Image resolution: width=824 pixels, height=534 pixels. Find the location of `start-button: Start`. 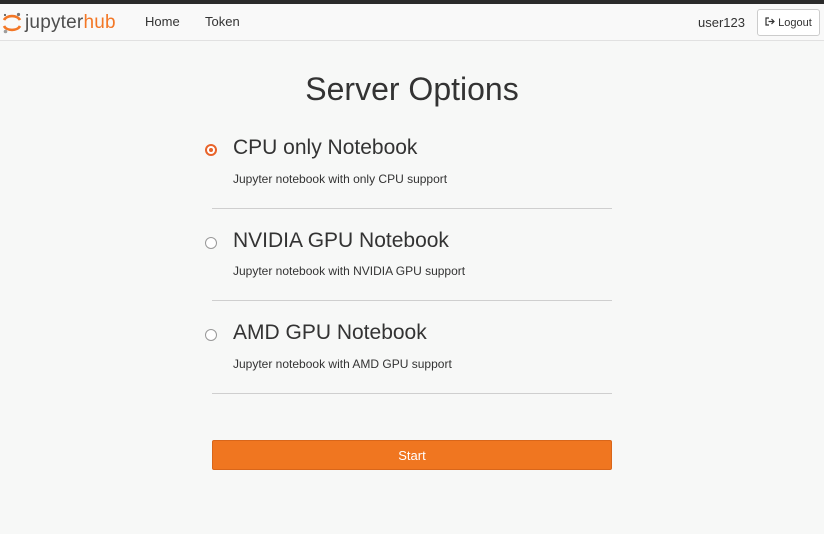

start-button: Start is located at coordinates (412, 455).